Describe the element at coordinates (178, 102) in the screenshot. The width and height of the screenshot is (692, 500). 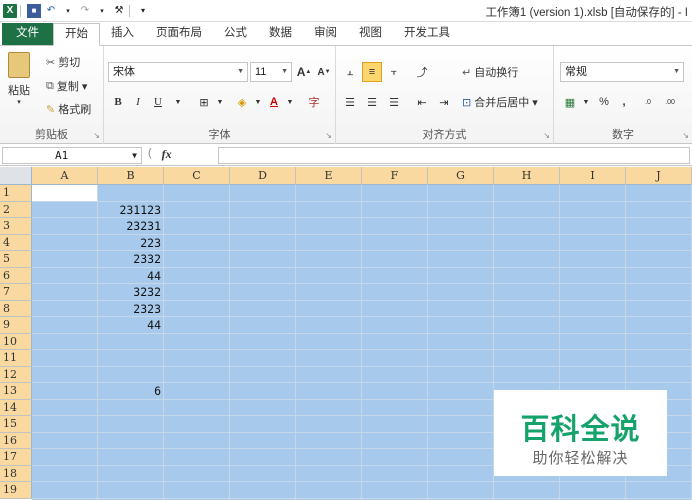
I see `underline-dropdown: ▼` at that location.